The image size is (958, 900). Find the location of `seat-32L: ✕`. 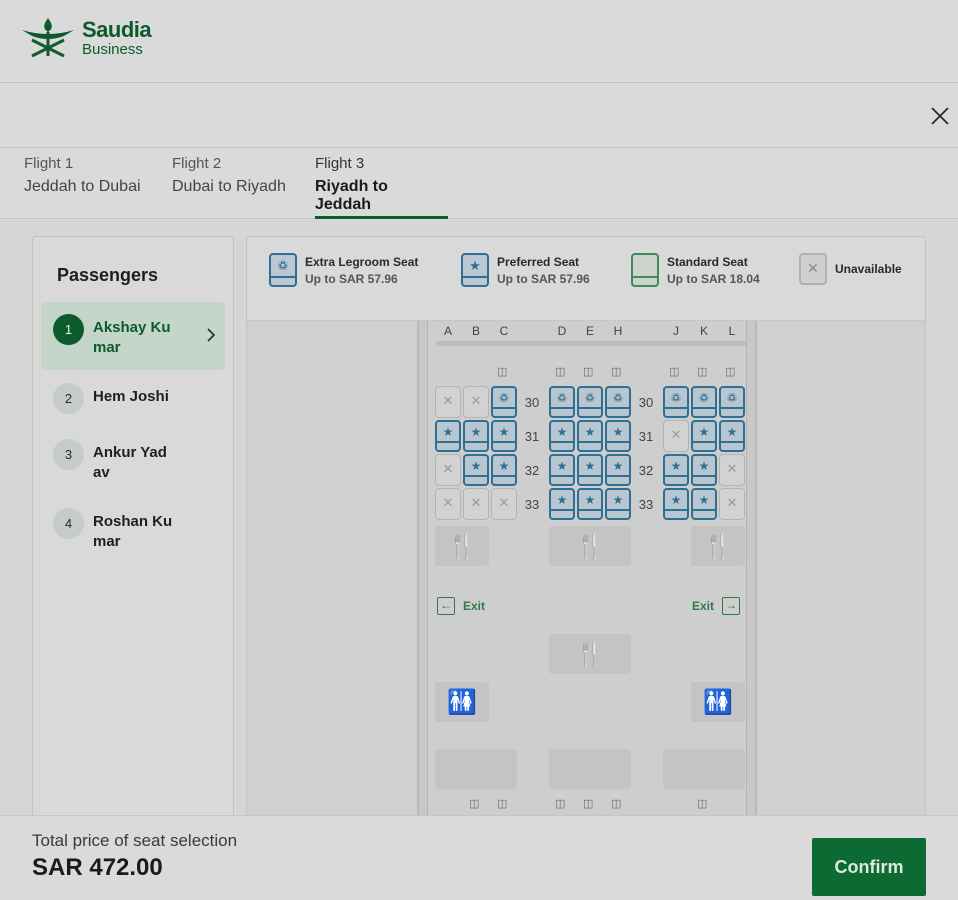

seat-32L: ✕ is located at coordinates (732, 470).